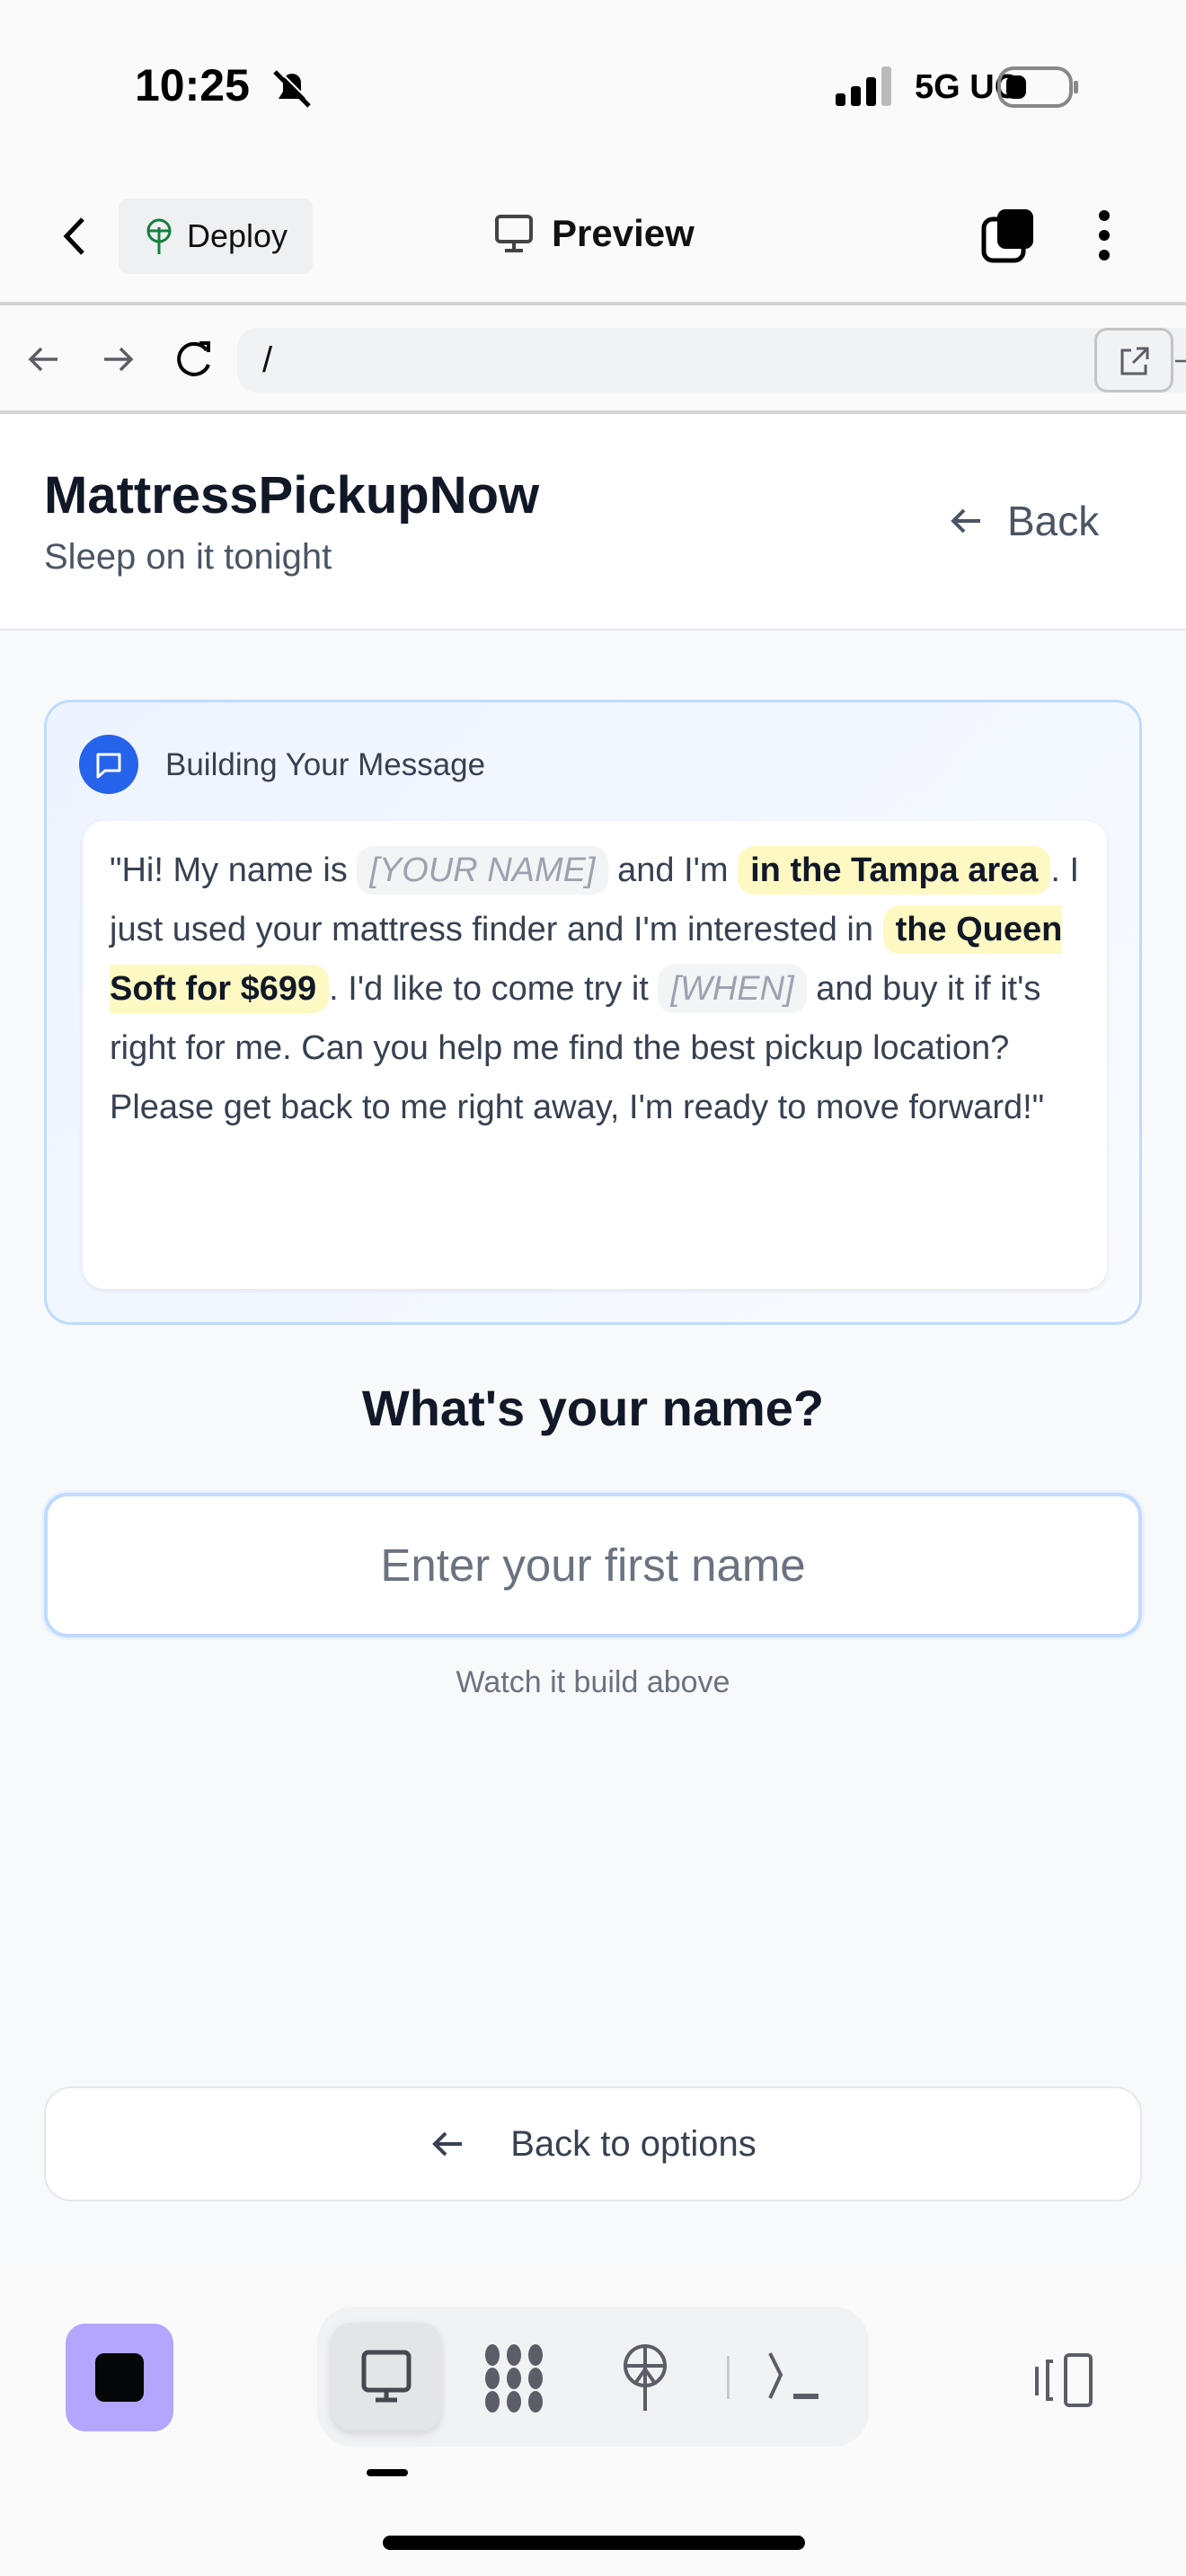  I want to click on app-subtitle: Sleep on it tonight, so click(188, 557).